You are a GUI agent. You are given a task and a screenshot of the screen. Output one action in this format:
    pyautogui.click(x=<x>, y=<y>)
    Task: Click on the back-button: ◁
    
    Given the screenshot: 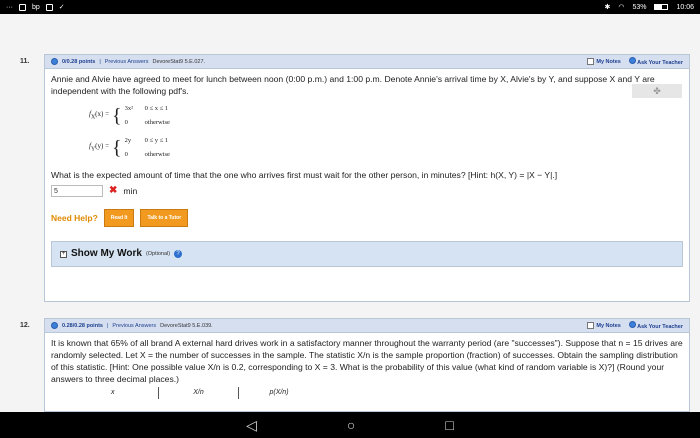 What is the action you would take?
    pyautogui.click(x=251, y=425)
    